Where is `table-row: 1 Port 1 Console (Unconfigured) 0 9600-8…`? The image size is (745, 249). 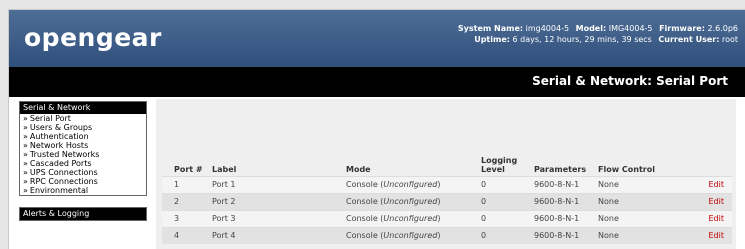 table-row: 1 Port 1 Console (Unconfigured) 0 9600-8… is located at coordinates (447, 184).